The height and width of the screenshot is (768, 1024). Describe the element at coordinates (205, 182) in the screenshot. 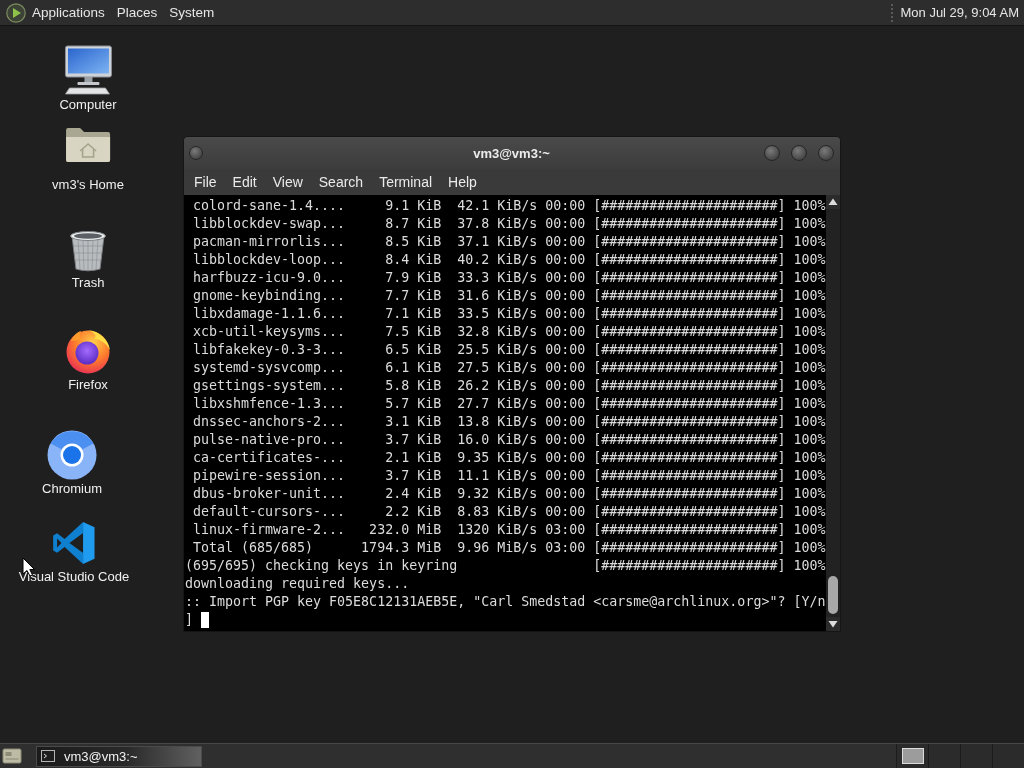

I see `menu-item: File` at that location.